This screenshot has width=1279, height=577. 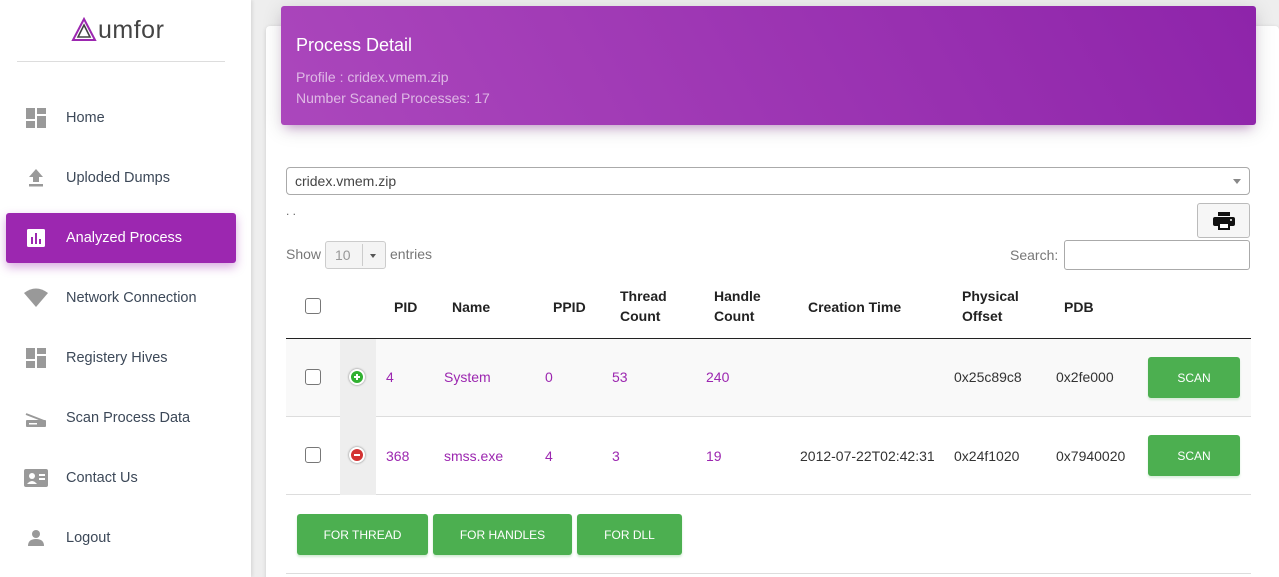 What do you see at coordinates (467, 377) in the screenshot?
I see `cell-name: System` at bounding box center [467, 377].